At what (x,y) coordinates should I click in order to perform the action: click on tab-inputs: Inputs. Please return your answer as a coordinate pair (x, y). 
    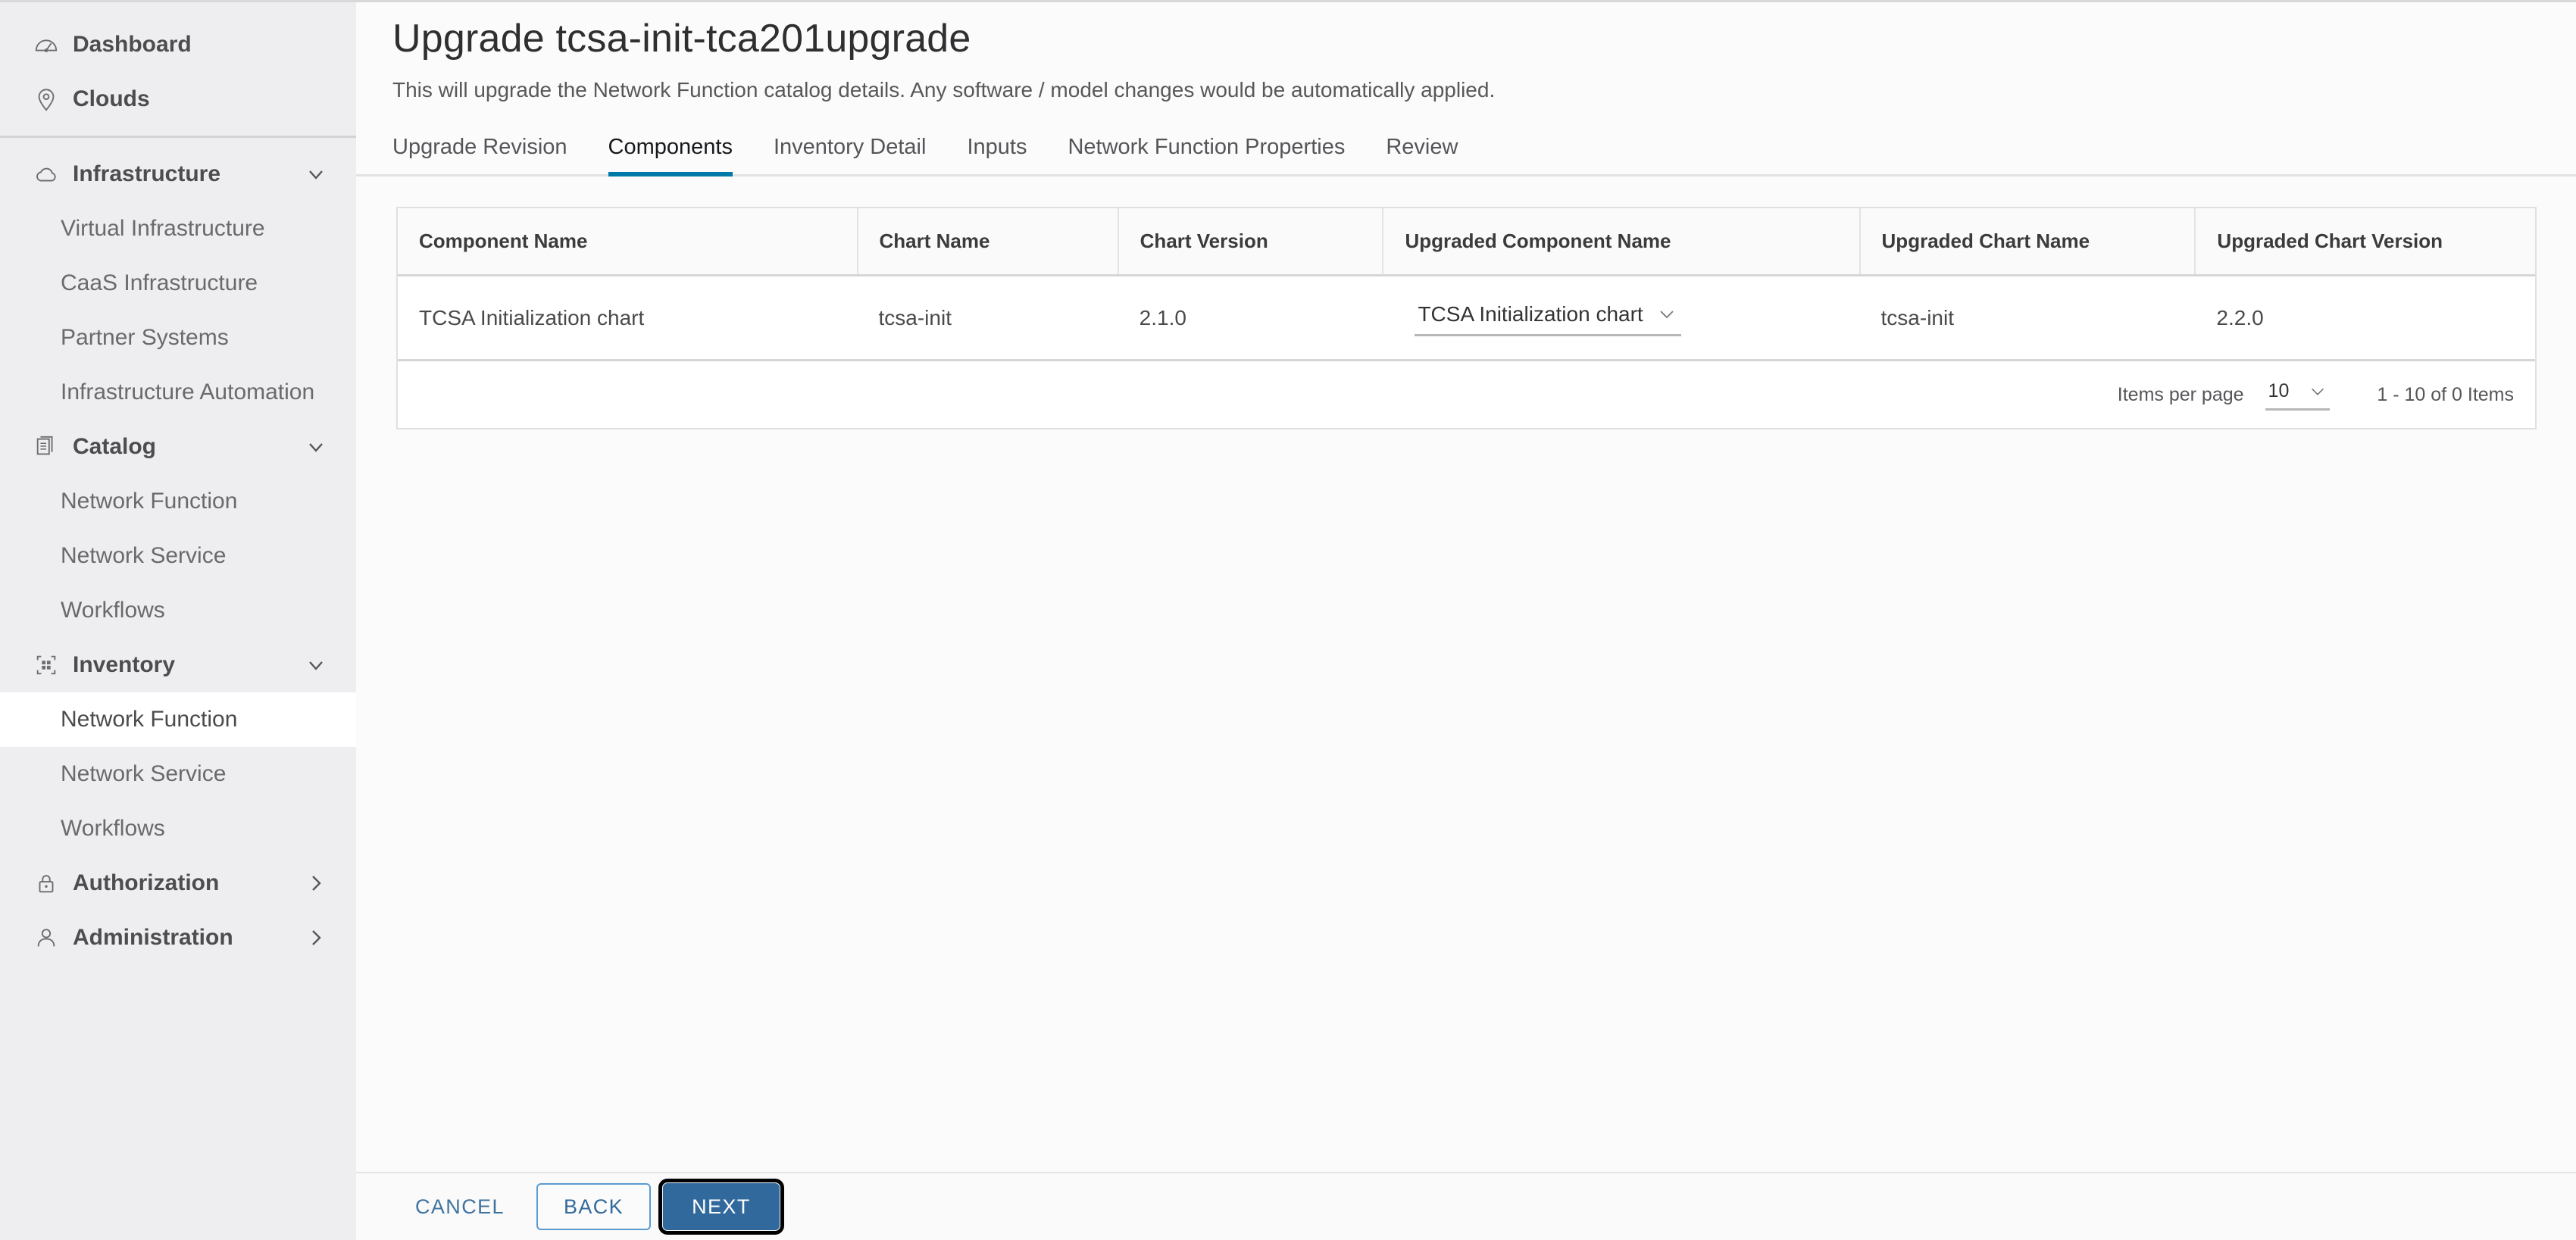
    Looking at the image, I should click on (997, 155).